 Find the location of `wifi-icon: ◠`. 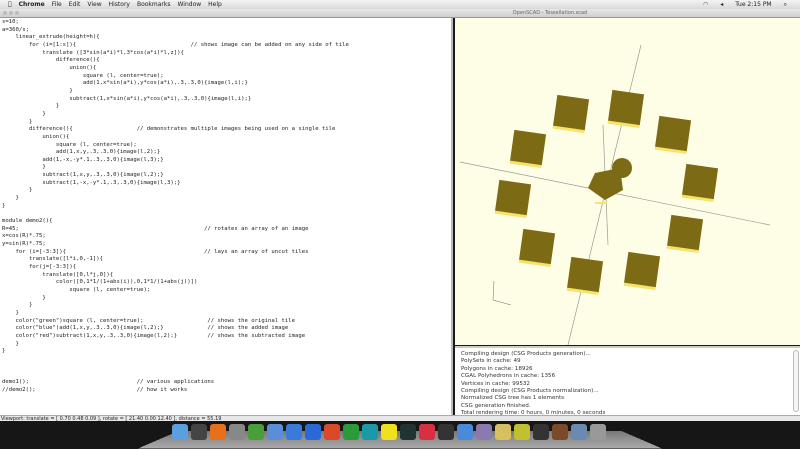

wifi-icon: ◠ is located at coordinates (705, 4).